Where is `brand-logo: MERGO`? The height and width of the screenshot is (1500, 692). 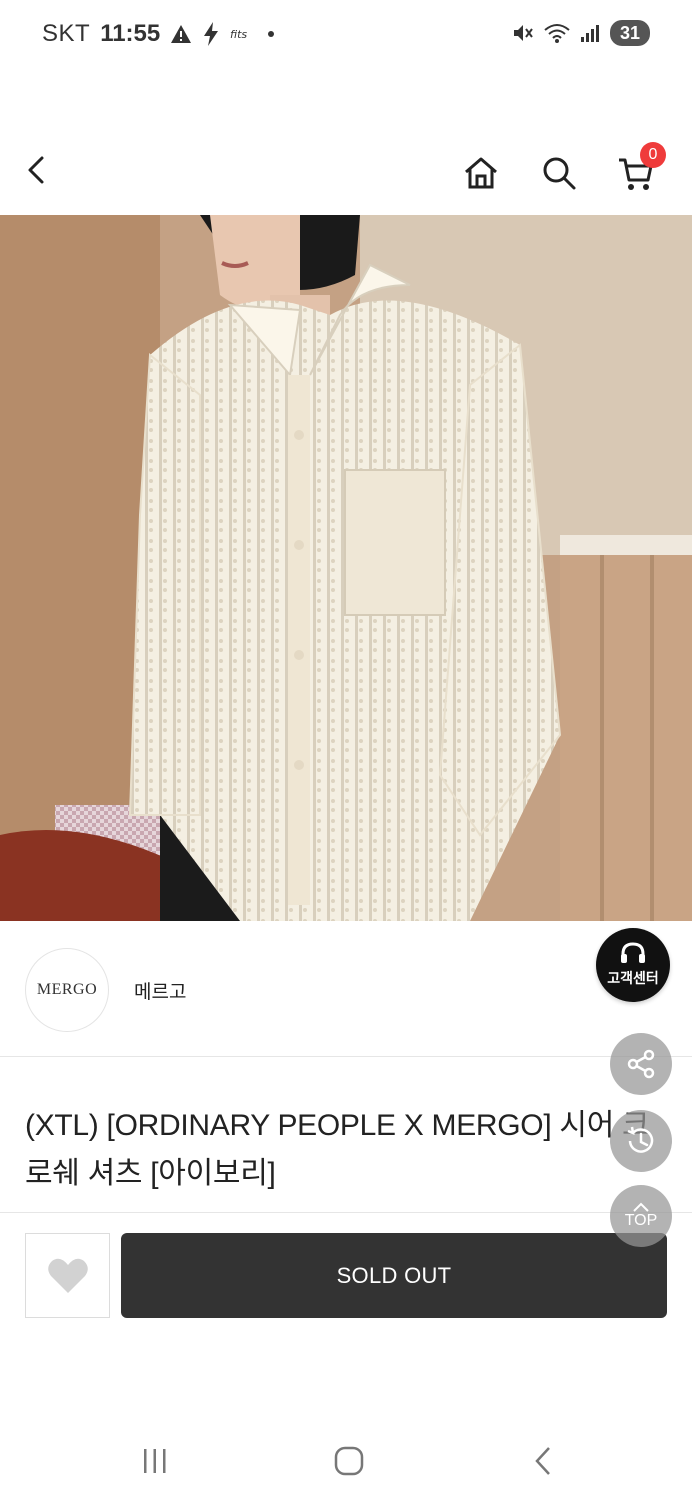 brand-logo: MERGO is located at coordinates (67, 990).